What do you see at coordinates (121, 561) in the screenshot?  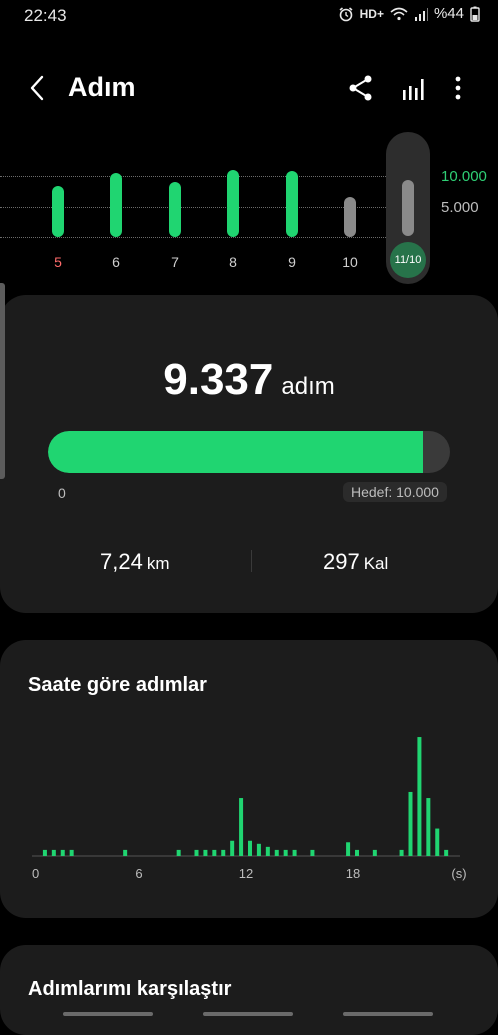 I see `distance-value: 7,24` at bounding box center [121, 561].